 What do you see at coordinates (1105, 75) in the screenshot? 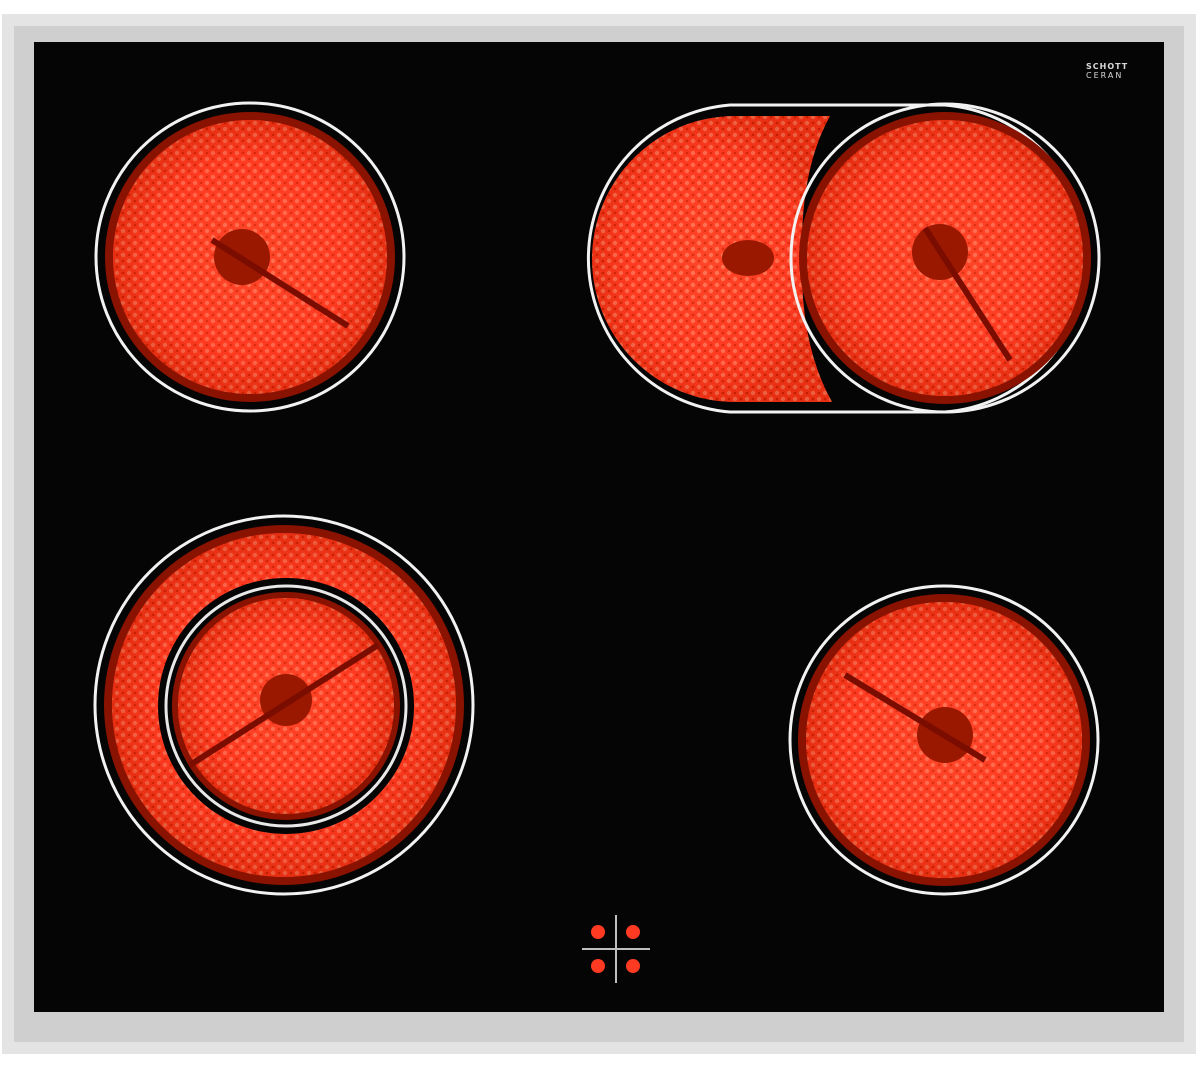
I see `brand-logo-line2: CERAN` at bounding box center [1105, 75].